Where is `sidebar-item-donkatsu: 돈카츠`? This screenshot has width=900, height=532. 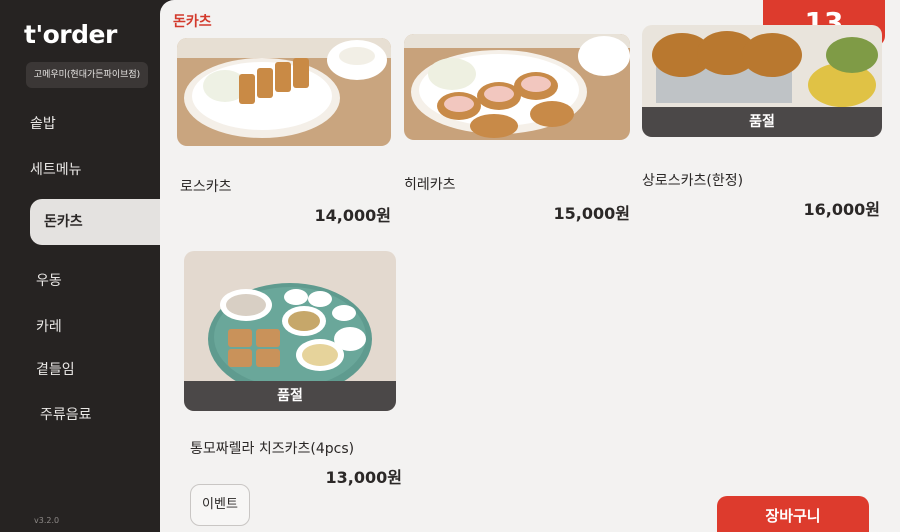 sidebar-item-donkatsu: 돈카츠 is located at coordinates (105, 222).